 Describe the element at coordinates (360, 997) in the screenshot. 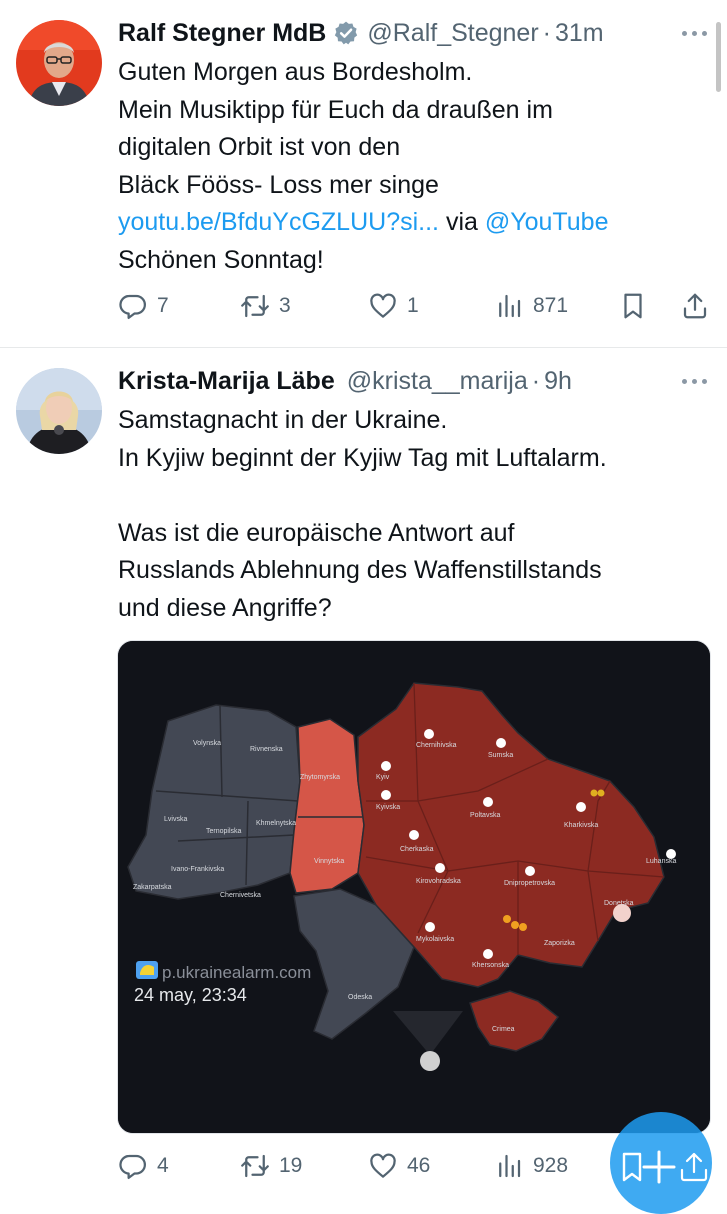

I see `region-label: Odeska` at that location.